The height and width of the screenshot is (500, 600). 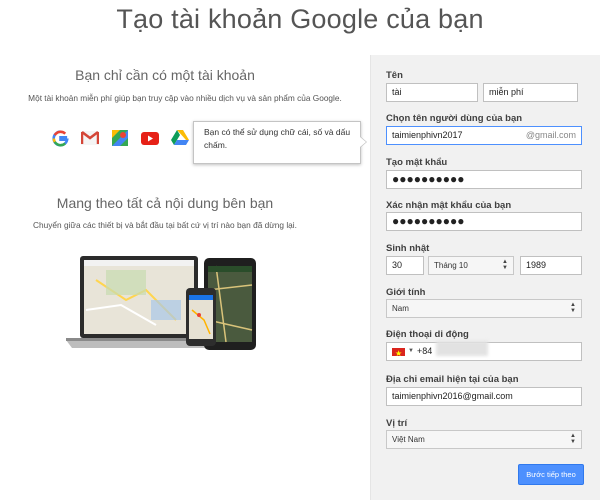 I want to click on confirm-password-input: ●●●●●●●●●●, so click(x=484, y=221).